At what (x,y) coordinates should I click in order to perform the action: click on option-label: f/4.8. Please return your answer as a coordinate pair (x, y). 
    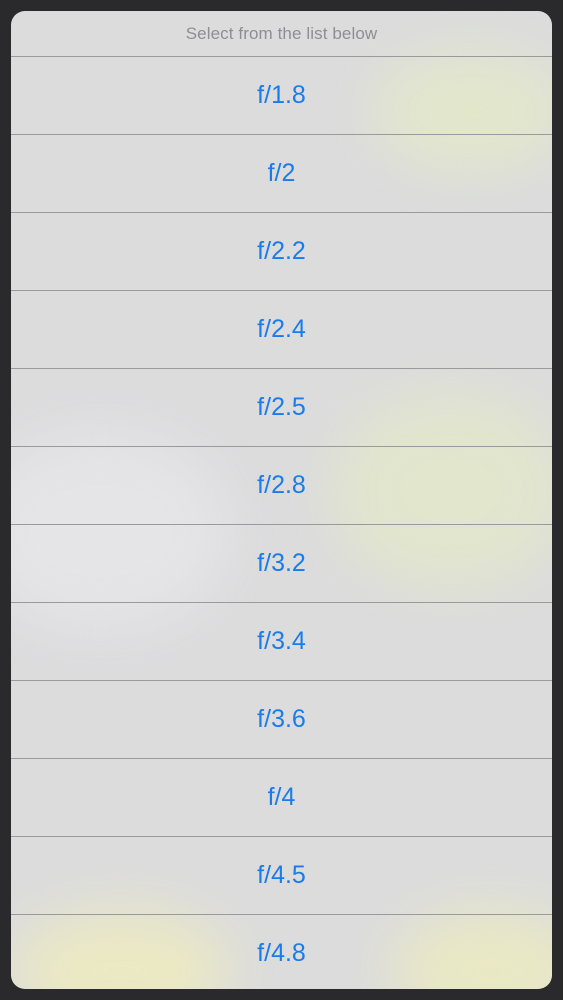
    Looking at the image, I should click on (281, 953).